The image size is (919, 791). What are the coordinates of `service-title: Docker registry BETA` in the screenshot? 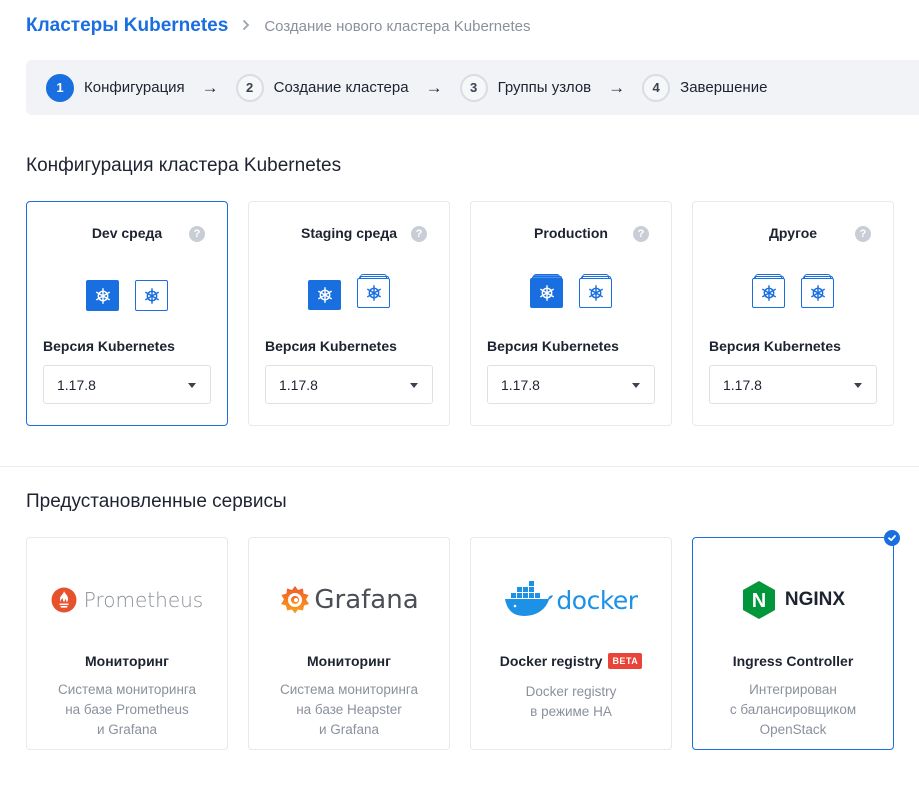 It's located at (571, 661).